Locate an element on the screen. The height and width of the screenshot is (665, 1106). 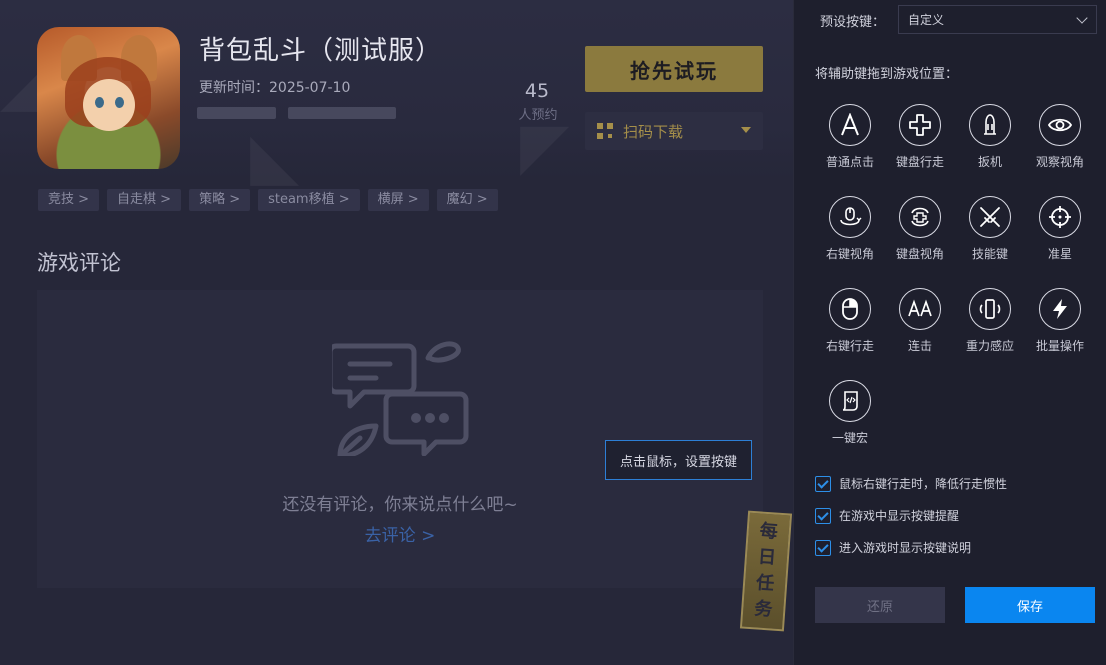
key-keyboard-view: 键盘视角 is located at coordinates (920, 229).